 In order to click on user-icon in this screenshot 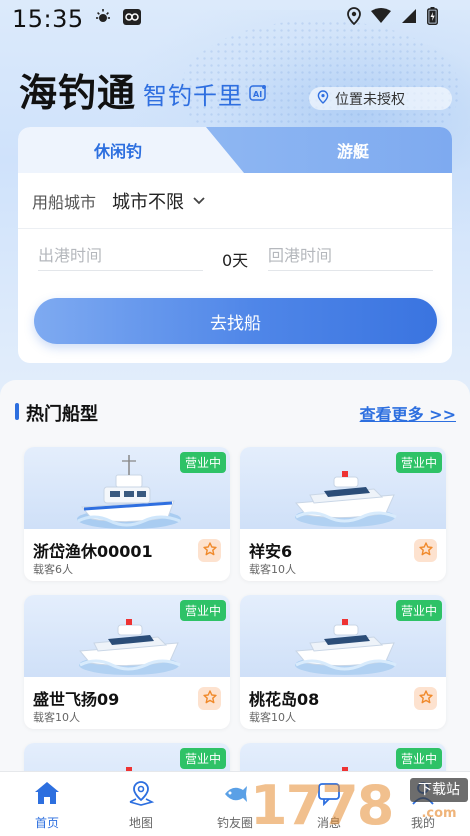, I will do `click(423, 795)`.